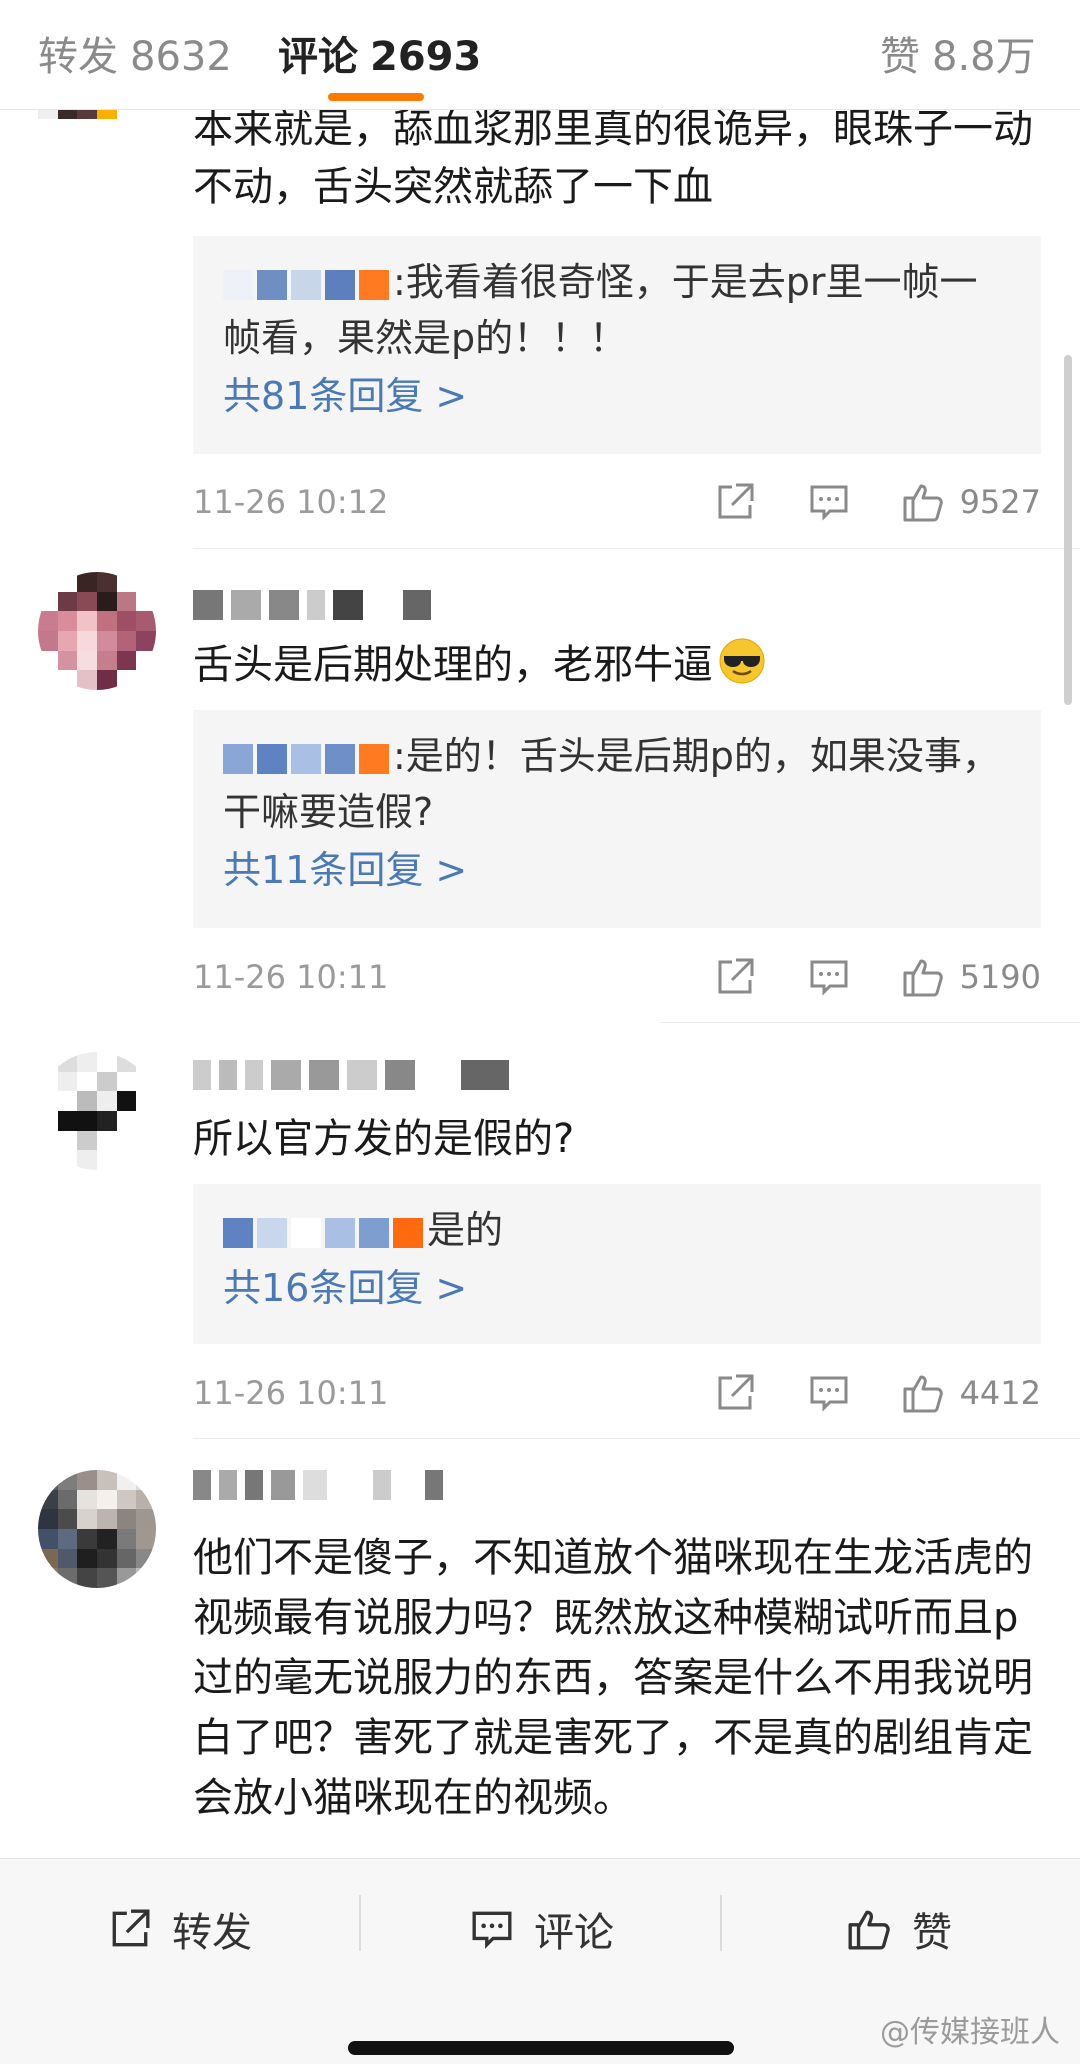  What do you see at coordinates (932, 1933) in the screenshot?
I see `like-label: 赞` at bounding box center [932, 1933].